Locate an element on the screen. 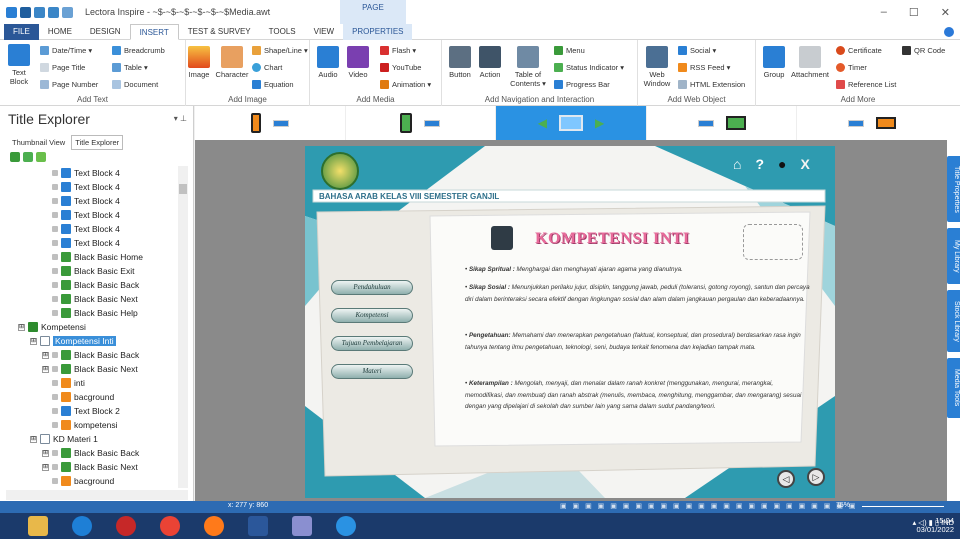  date-time-button: Date/Time ▾ is located at coordinates (66, 50).